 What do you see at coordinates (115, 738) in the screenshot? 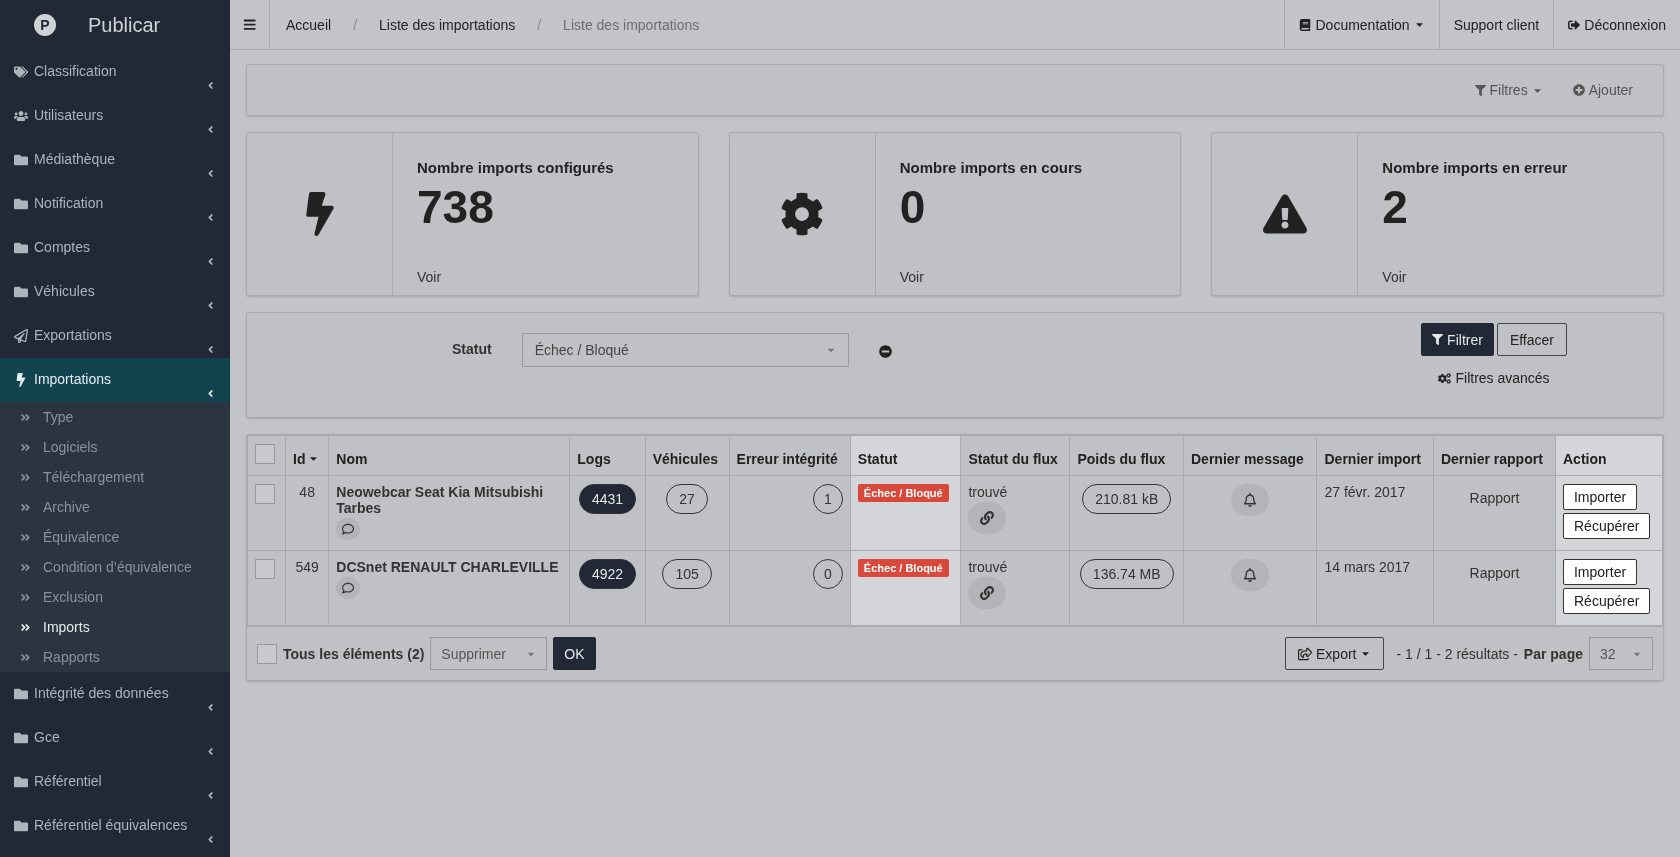
I see `sidebar-item: Gce` at bounding box center [115, 738].